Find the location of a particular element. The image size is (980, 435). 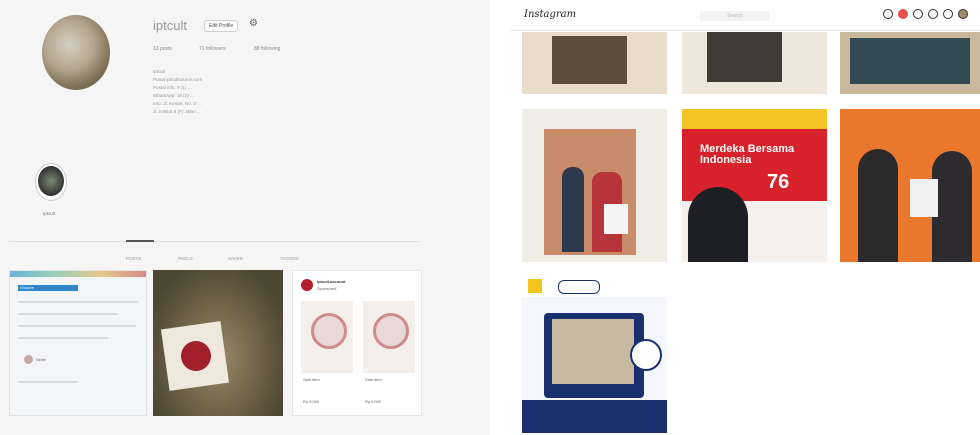

seller-avatar is located at coordinates (28, 359).